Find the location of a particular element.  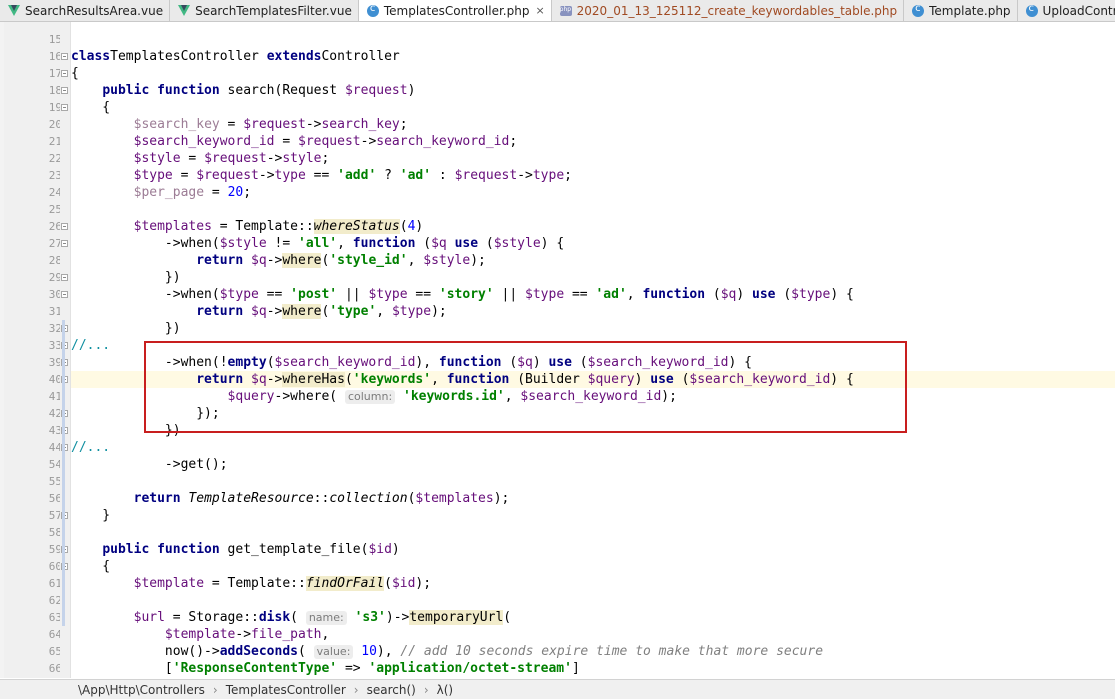

code-token: (Builder is located at coordinates (552, 379).